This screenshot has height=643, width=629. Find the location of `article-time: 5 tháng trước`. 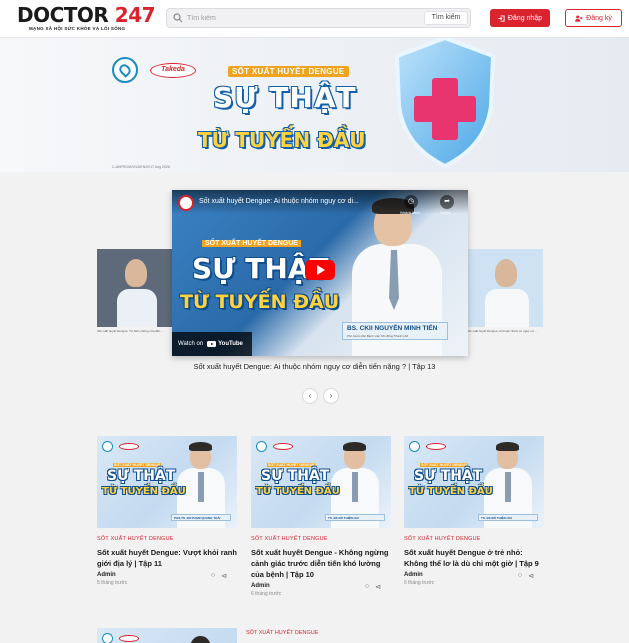

article-time: 5 tháng trước is located at coordinates (112, 583).